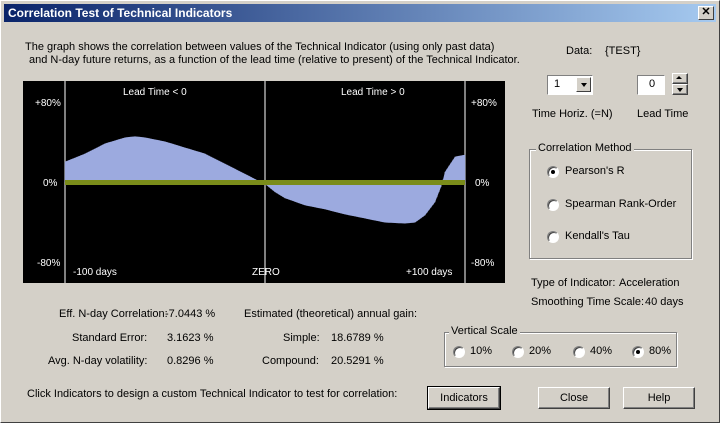 The image size is (720, 423). What do you see at coordinates (560, 346) in the screenshot?
I see `vertical-scale-group: Vertical Scale 10% 20% 40% 80%` at bounding box center [560, 346].